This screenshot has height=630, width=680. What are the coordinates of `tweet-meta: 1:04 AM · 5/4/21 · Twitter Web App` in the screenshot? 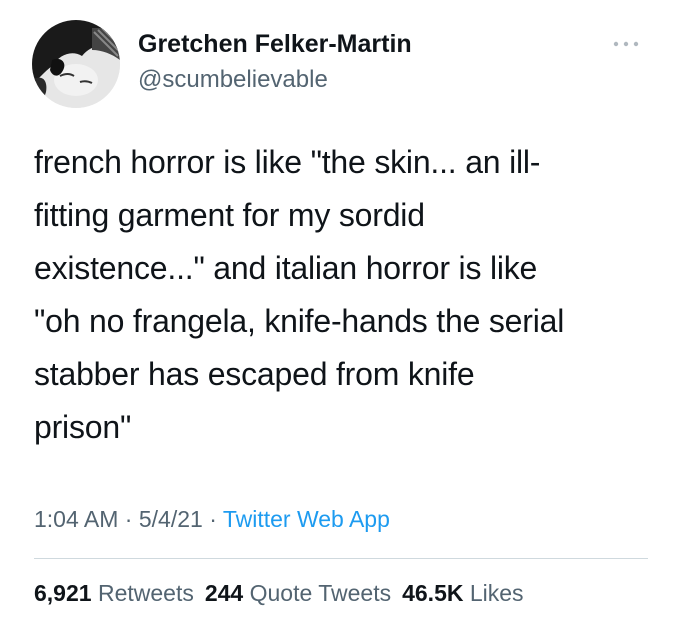 It's located at (212, 519).